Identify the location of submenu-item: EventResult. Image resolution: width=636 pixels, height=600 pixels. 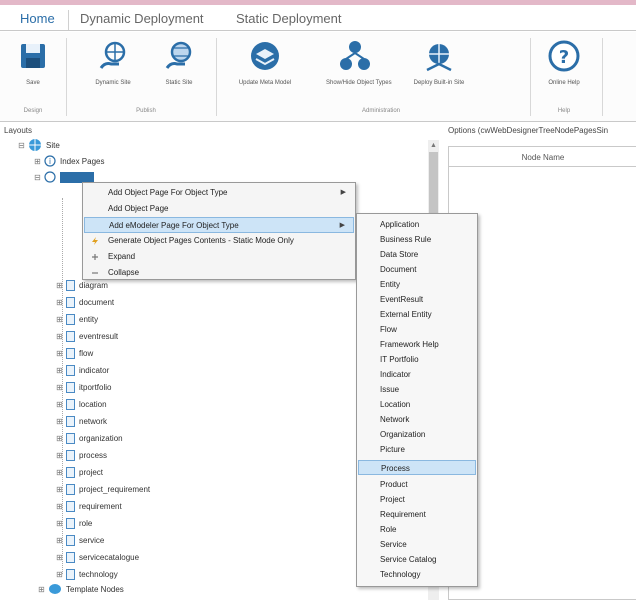
(417, 299).